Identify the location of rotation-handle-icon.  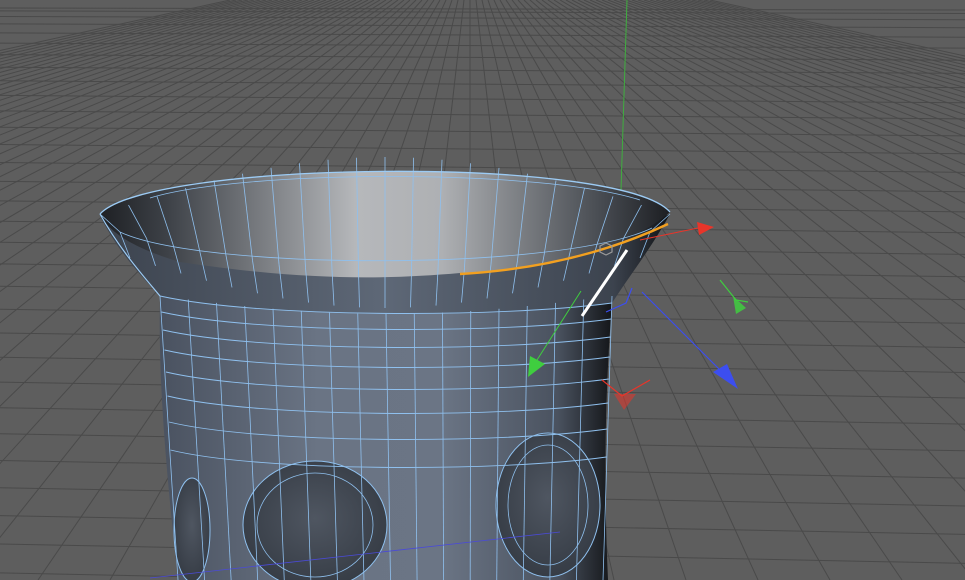
(675, 344).